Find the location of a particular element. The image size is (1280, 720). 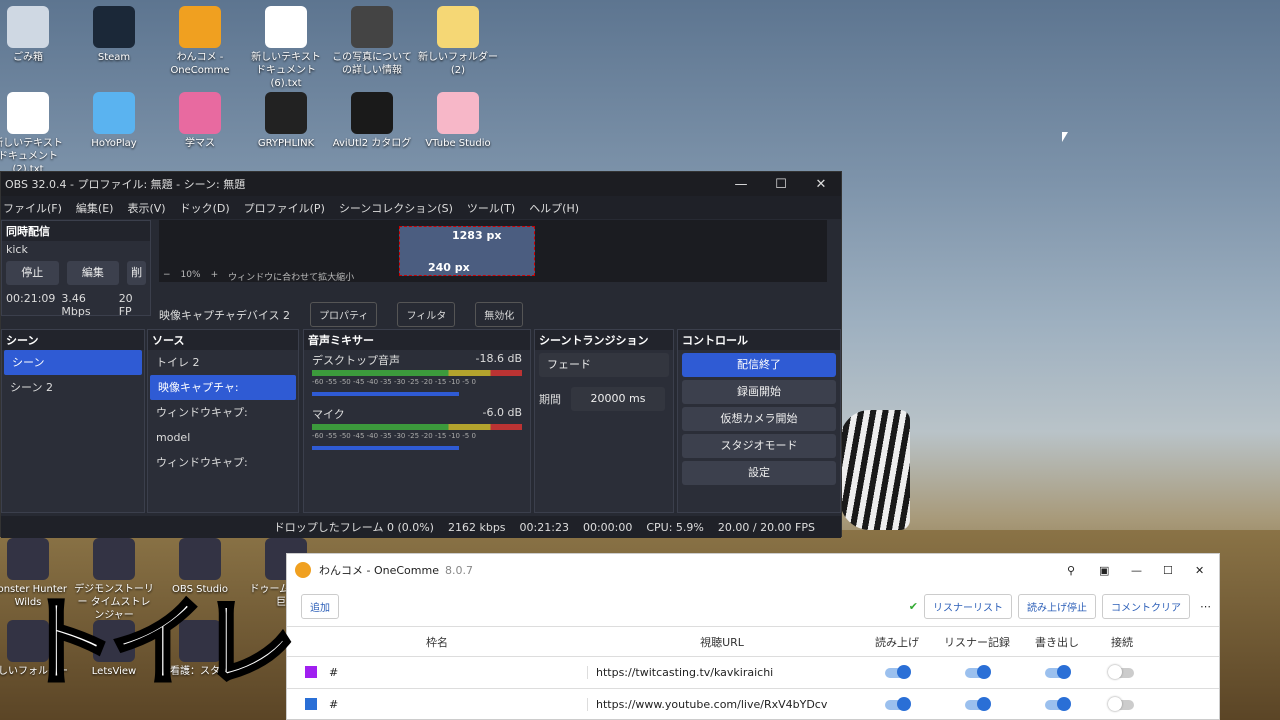

desktop-icon: Steam is located at coordinates (114, 35).